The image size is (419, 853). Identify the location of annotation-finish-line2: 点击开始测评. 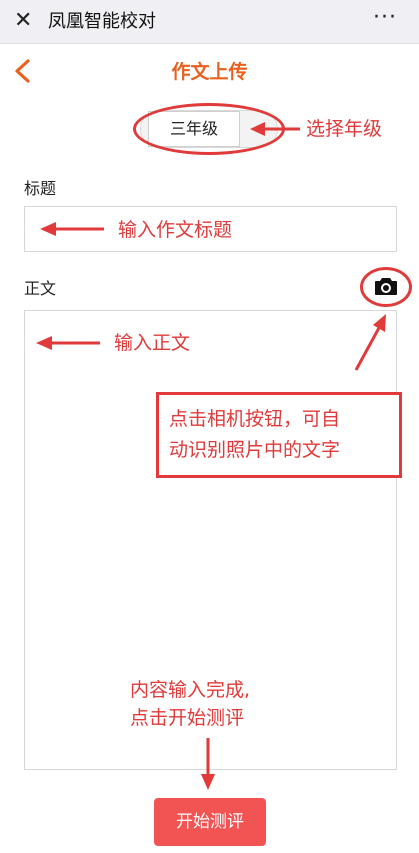
(187, 718).